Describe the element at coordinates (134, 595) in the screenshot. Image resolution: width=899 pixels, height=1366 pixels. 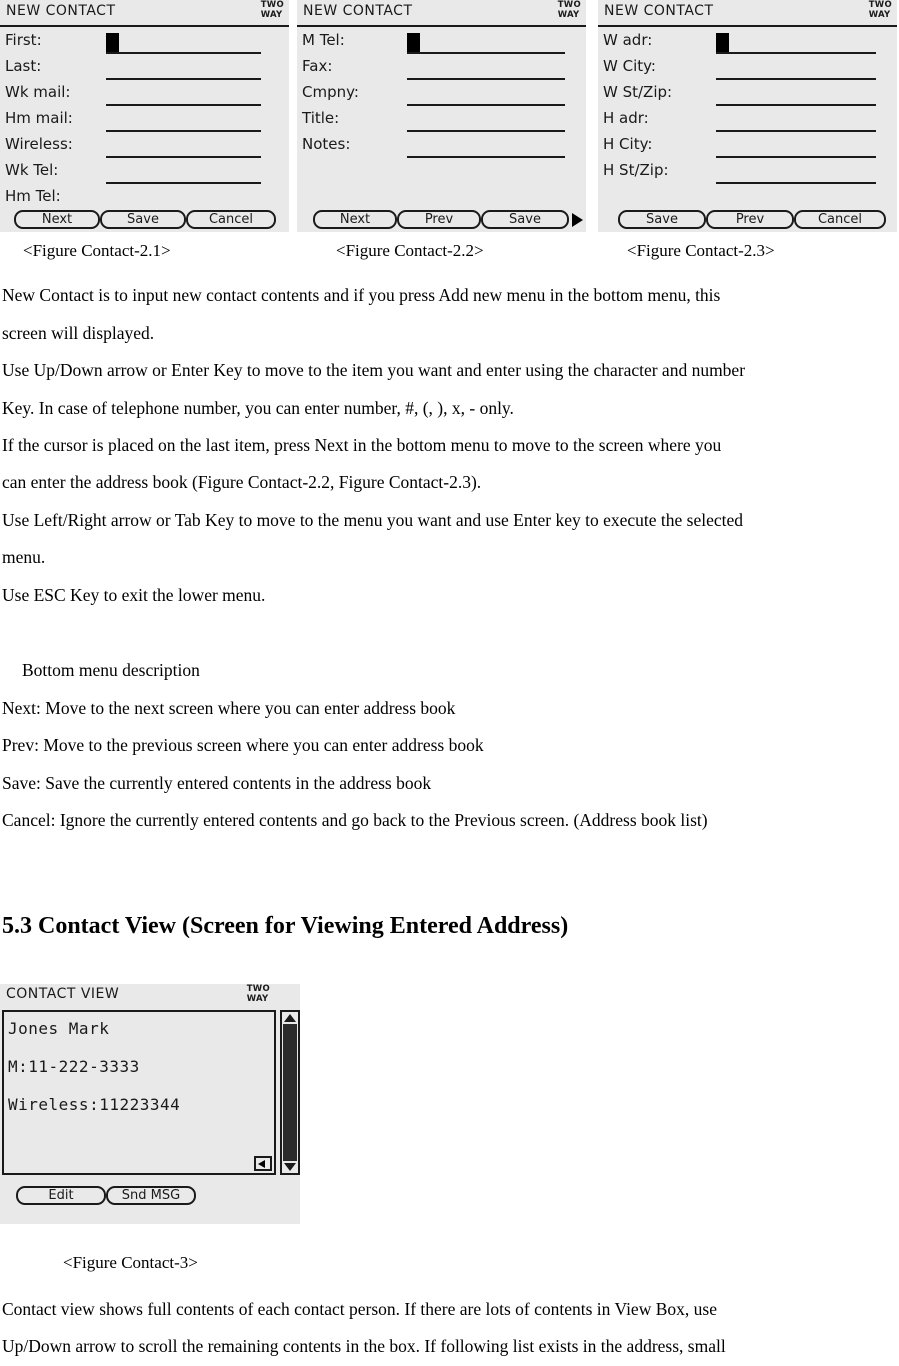
I see `paragraph-5-line-1: Use ESC Key to exit the lower menu.` at that location.